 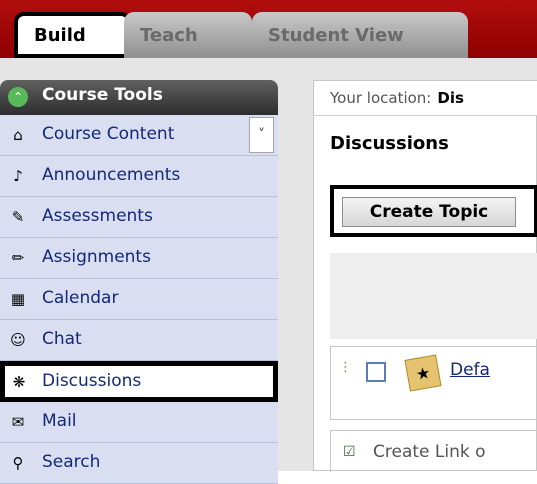 What do you see at coordinates (18, 217) in the screenshot?
I see `clipboard-icon: ✎` at bounding box center [18, 217].